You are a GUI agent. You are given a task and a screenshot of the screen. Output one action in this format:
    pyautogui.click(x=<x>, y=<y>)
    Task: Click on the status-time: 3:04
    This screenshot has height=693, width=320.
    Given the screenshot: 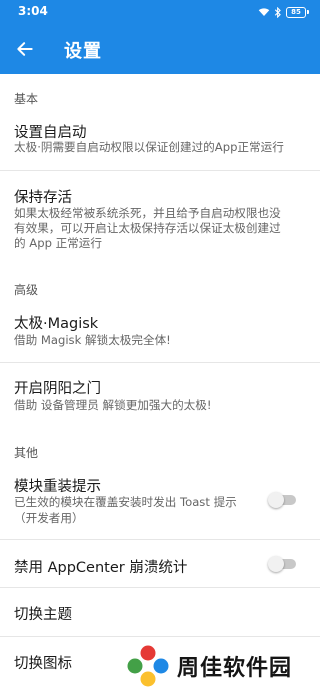 What is the action you would take?
    pyautogui.click(x=33, y=11)
    